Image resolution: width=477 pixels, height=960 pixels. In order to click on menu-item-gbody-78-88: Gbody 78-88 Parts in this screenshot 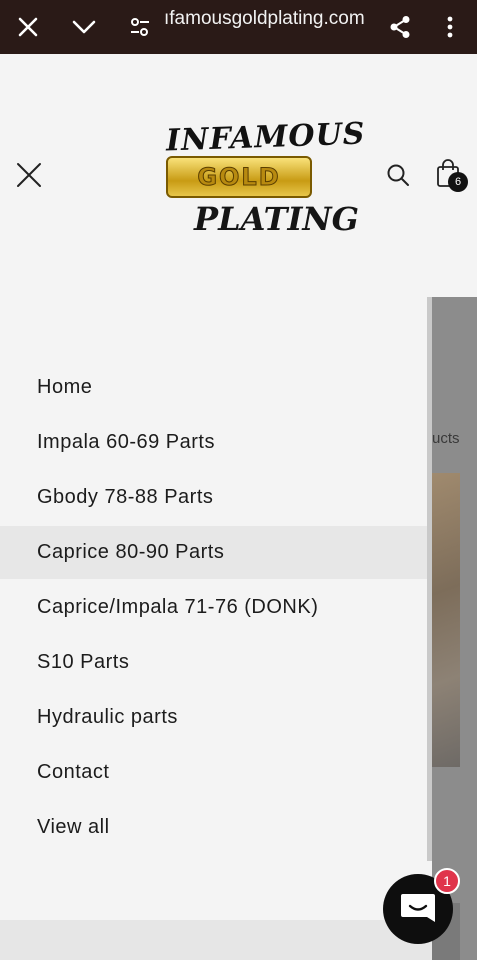, I will do `click(216, 497)`.